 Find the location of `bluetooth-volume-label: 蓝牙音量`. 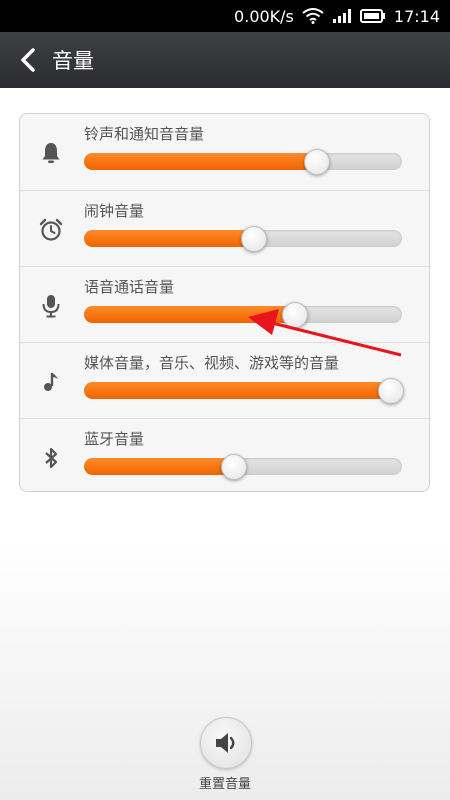

bluetooth-volume-label: 蓝牙音量 is located at coordinates (114, 439).